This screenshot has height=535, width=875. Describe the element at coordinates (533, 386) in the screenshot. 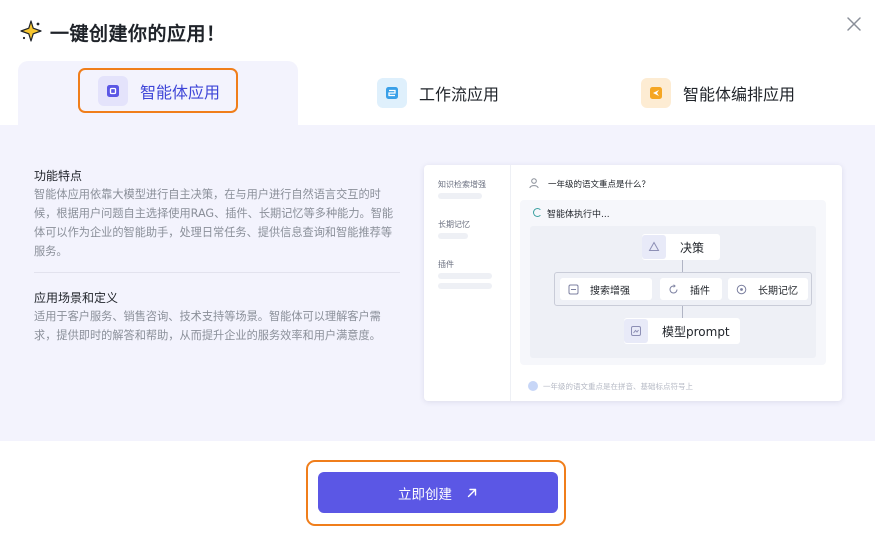

I see `answer-avatar-icon` at that location.